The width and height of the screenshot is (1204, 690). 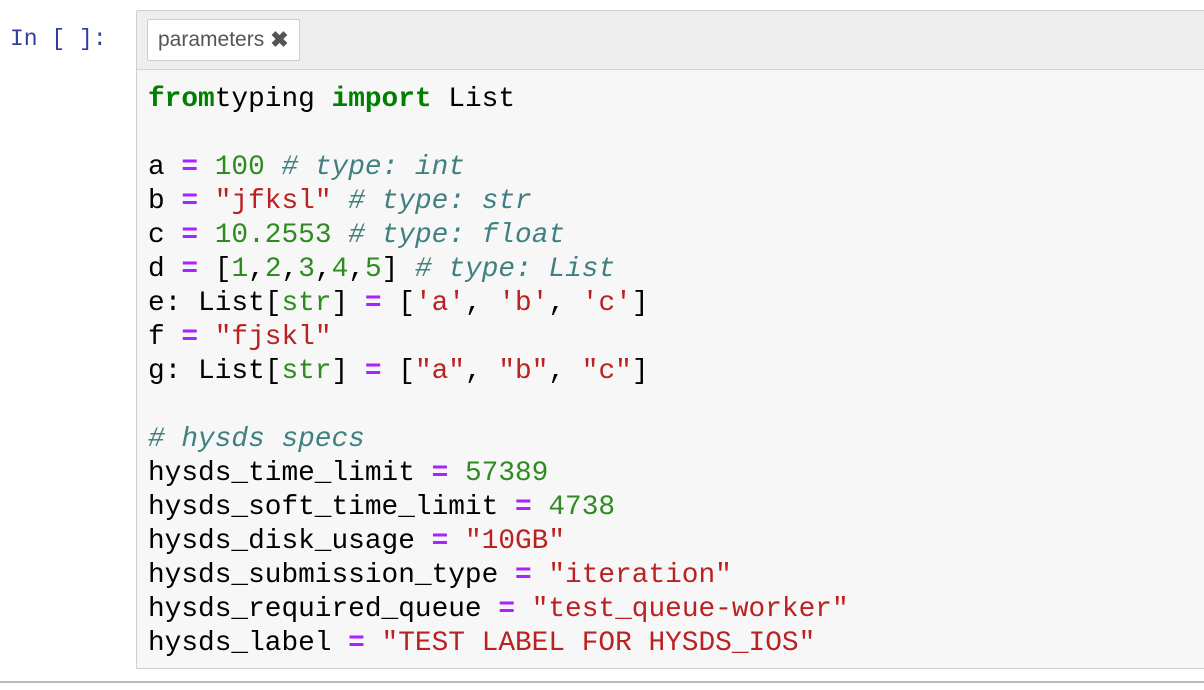 I want to click on code-line: hysds_soft_time_limit = 4738, so click(x=498, y=508).